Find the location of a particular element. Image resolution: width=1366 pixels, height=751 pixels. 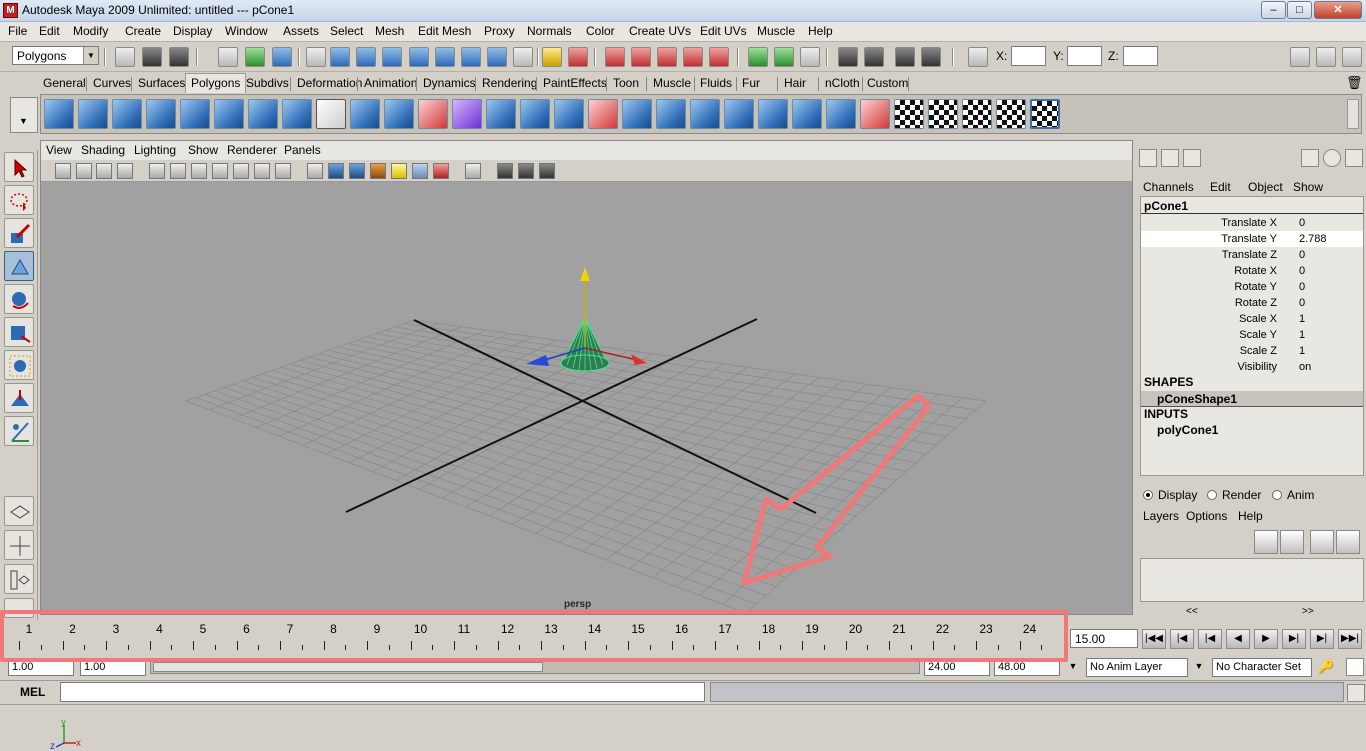

uv-editor-icon is located at coordinates (1045, 114).